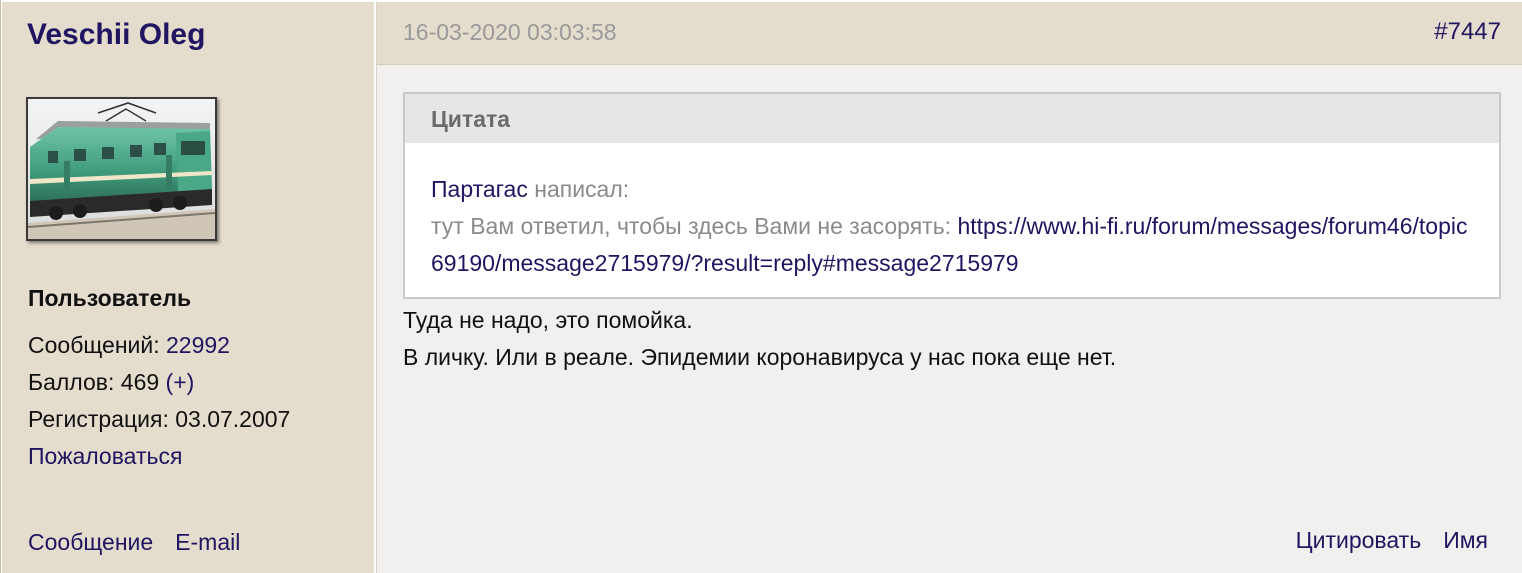 The width and height of the screenshot is (1522, 573). I want to click on quote-title: Цитата, so click(952, 118).